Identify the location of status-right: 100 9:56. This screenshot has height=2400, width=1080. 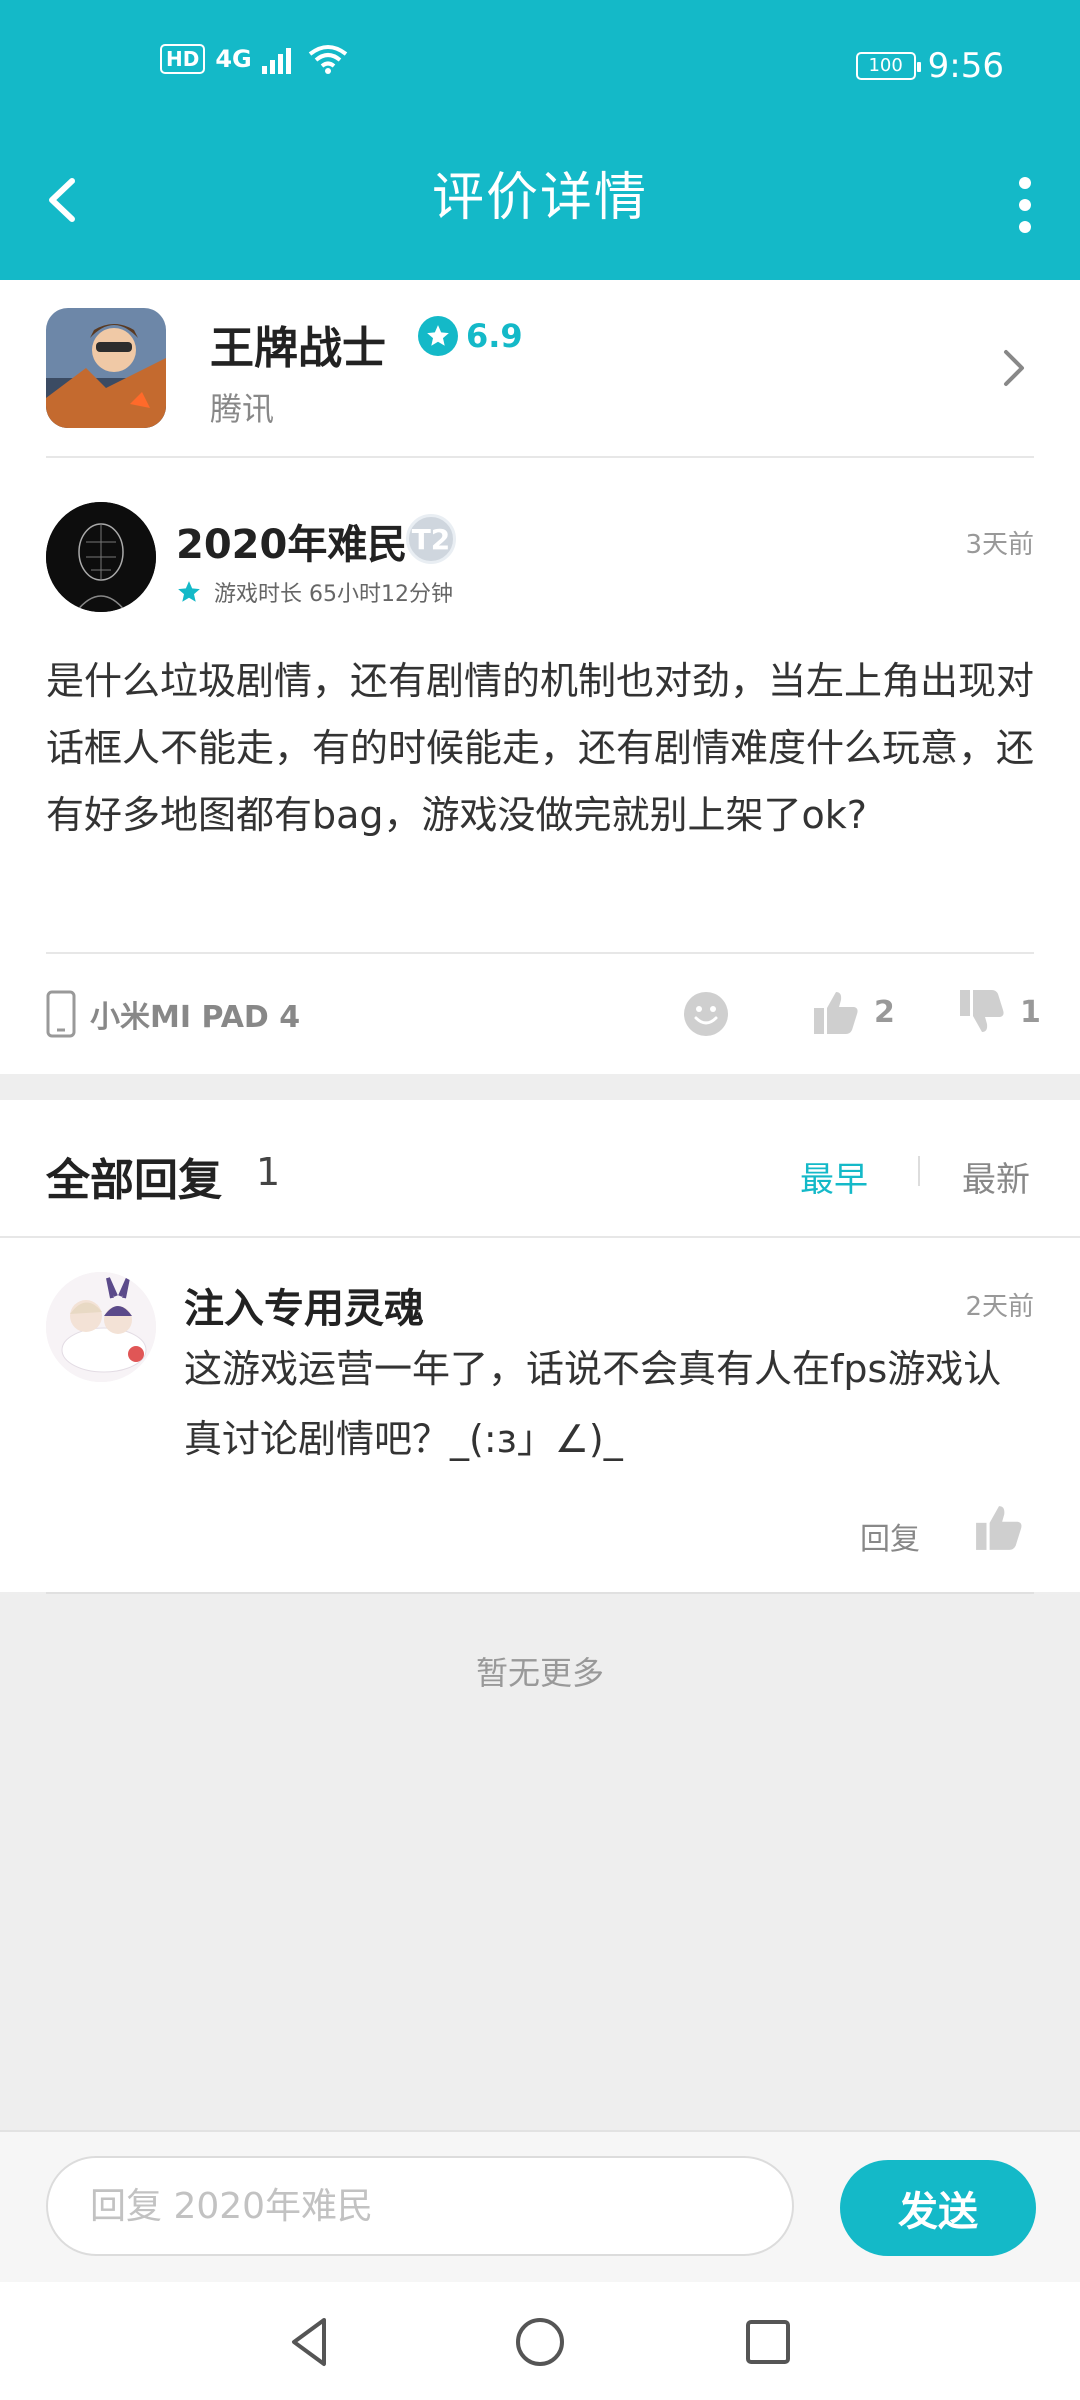
(929, 66).